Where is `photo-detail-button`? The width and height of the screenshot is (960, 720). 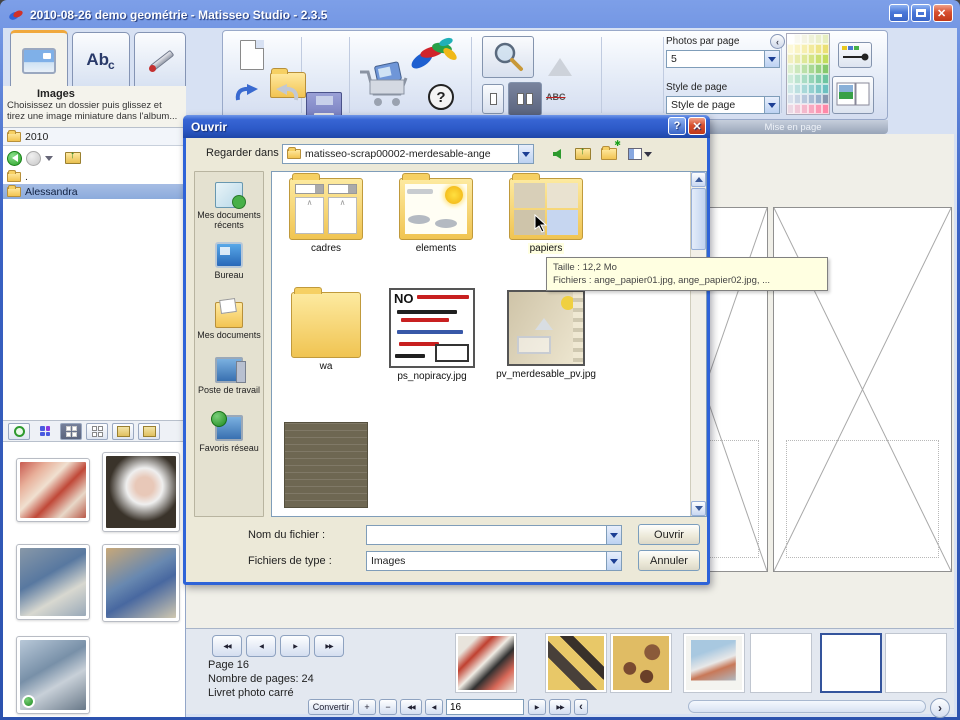 photo-detail-button is located at coordinates (149, 431).